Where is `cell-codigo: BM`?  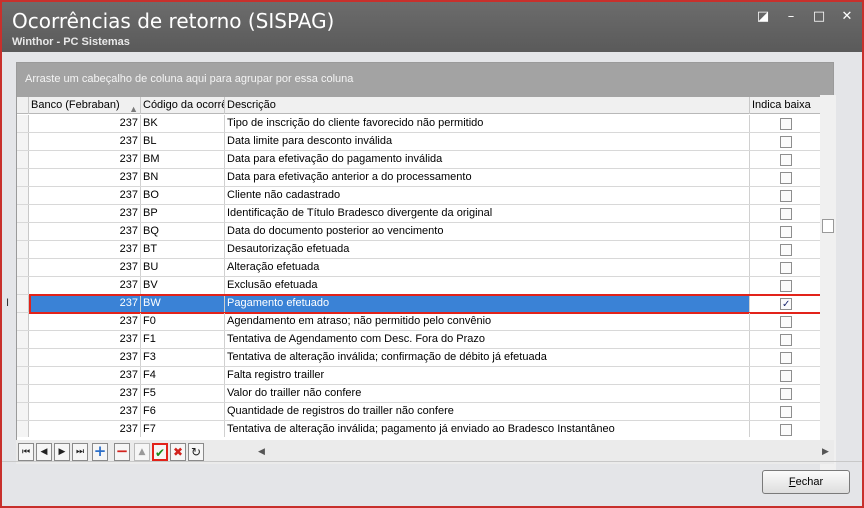 cell-codigo: BM is located at coordinates (183, 159).